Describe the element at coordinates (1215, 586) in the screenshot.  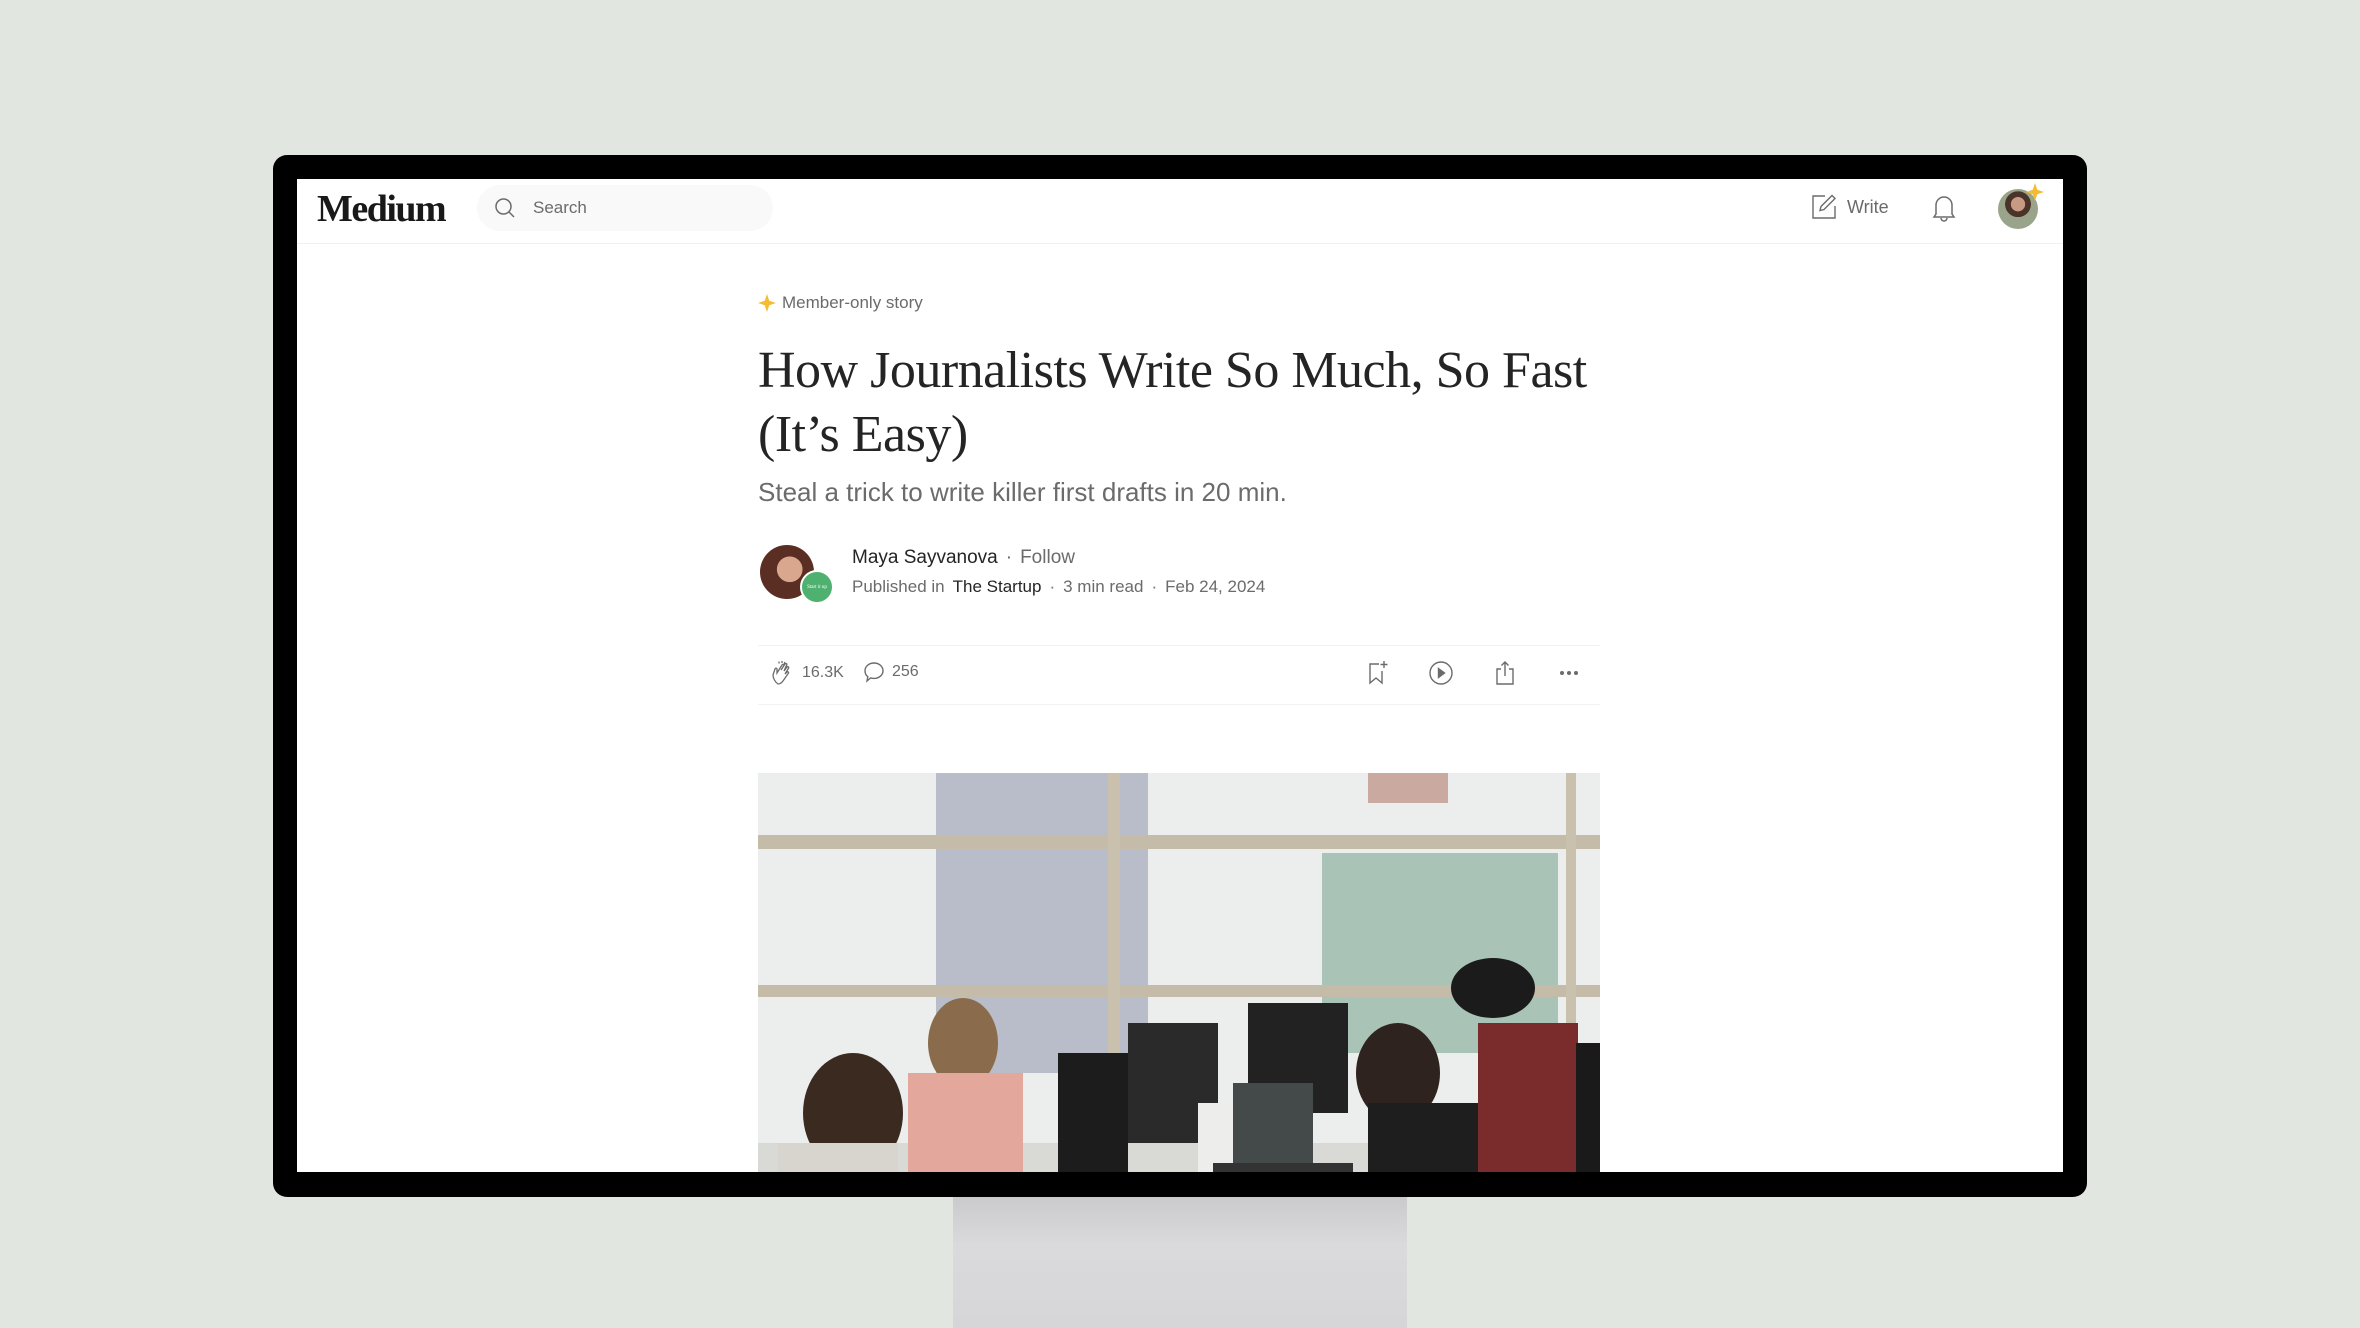
I see `publish-date: Feb 24, 2024` at that location.